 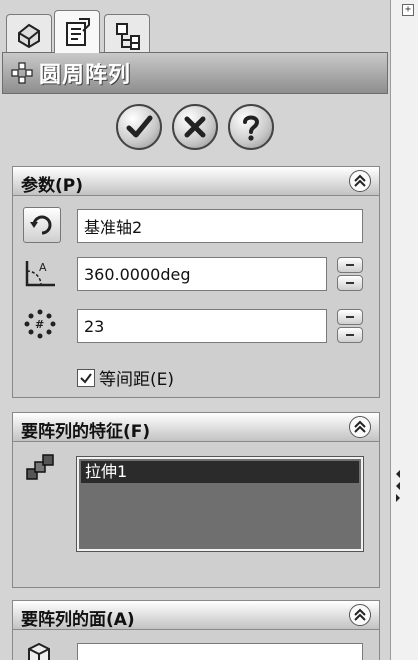 I want to click on graphics-area-edge, so click(x=404, y=330).